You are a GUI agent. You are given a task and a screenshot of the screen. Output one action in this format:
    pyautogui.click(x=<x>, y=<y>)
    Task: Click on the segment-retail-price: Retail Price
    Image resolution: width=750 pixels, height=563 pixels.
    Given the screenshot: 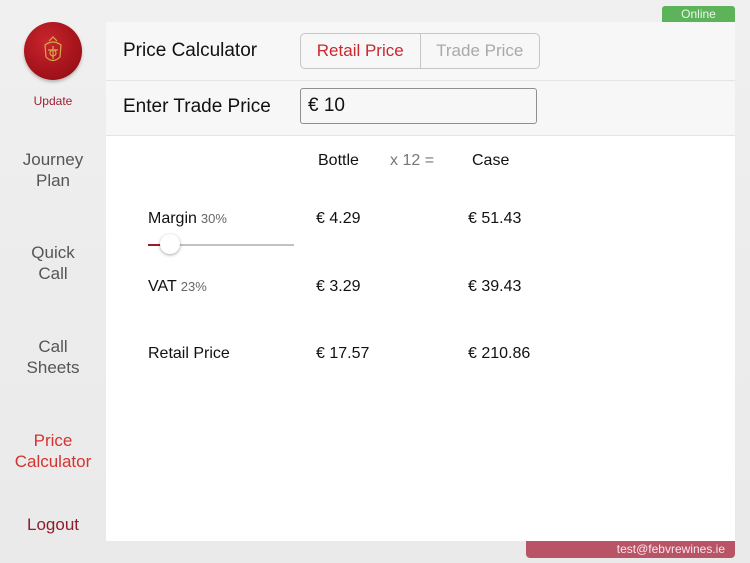 What is the action you would take?
    pyautogui.click(x=360, y=51)
    